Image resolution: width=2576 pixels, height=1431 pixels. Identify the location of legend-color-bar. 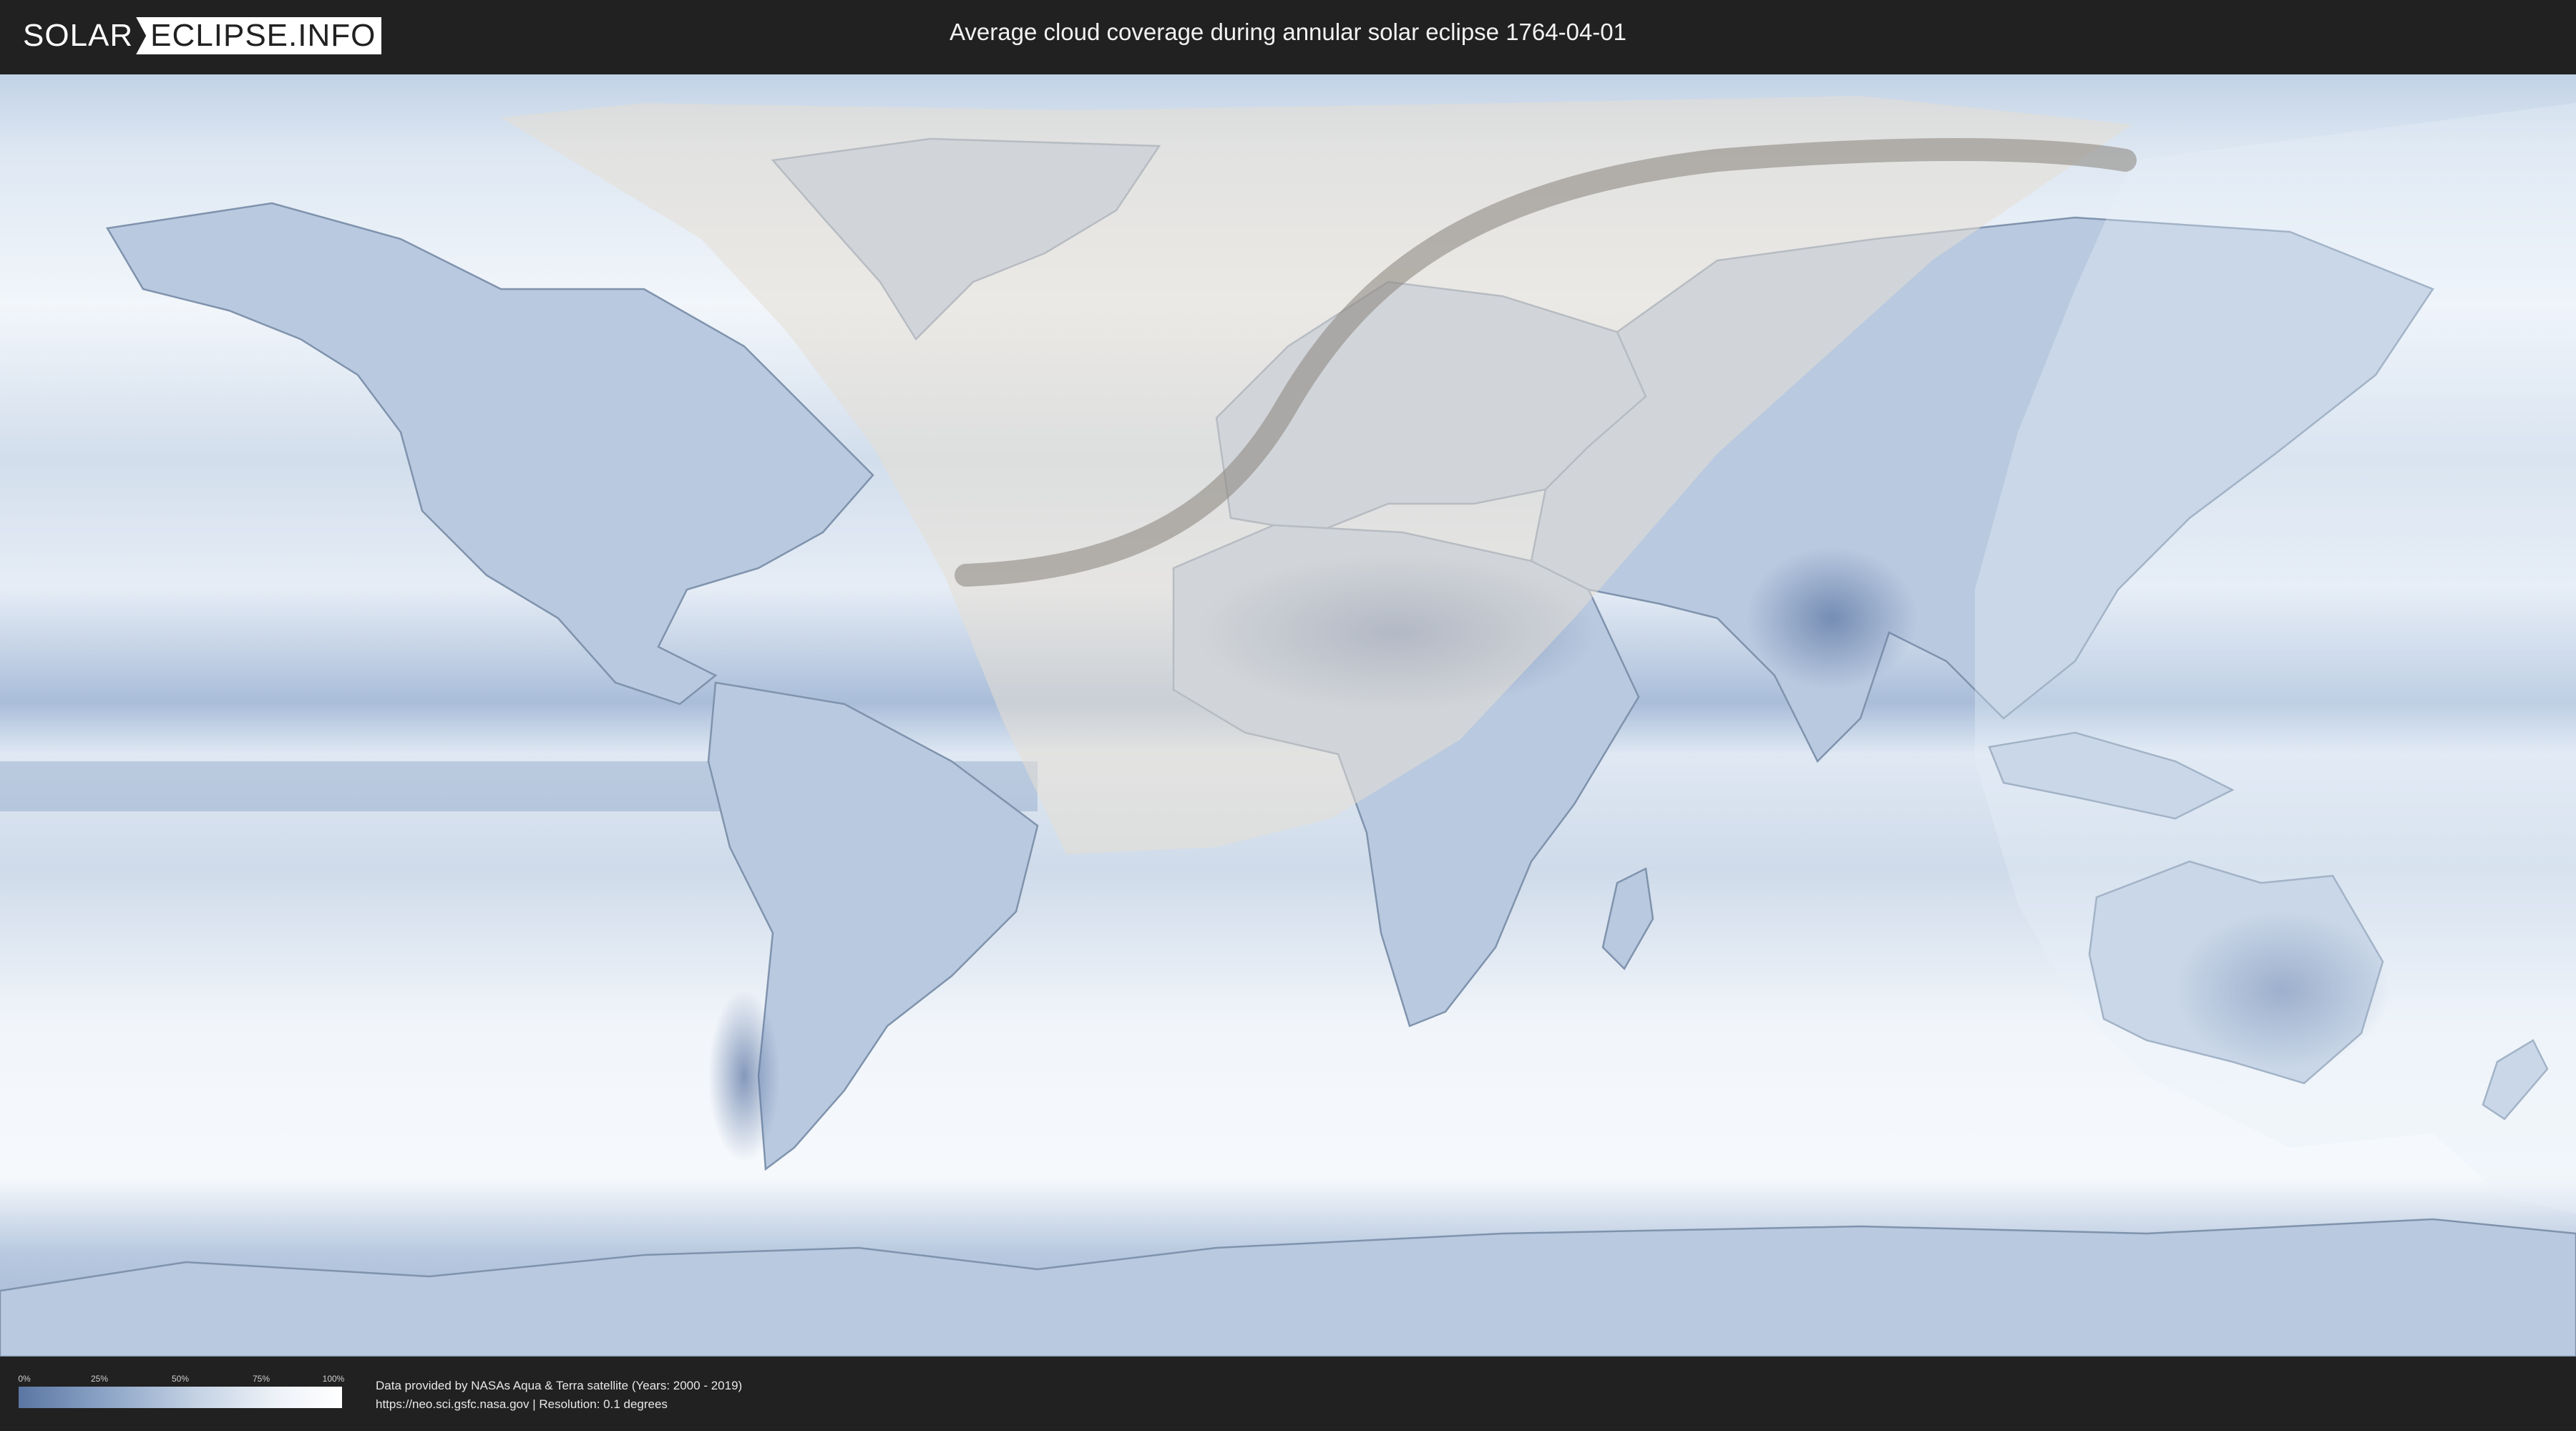
(180, 1397).